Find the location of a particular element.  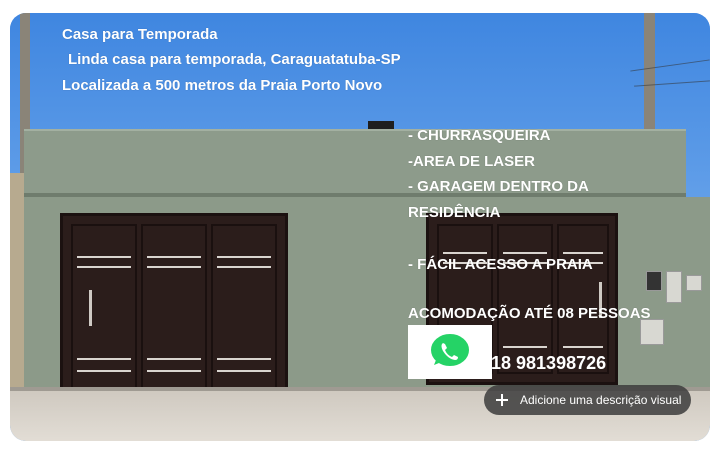

listing-title: Casa para Temporada is located at coordinates (140, 34).